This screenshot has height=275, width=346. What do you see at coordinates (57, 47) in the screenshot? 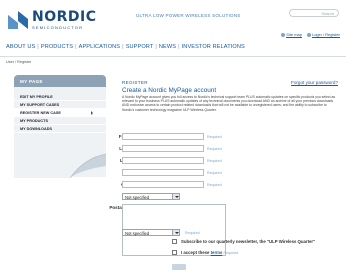
I see `nav-item-products: PRODUCTS` at bounding box center [57, 47].